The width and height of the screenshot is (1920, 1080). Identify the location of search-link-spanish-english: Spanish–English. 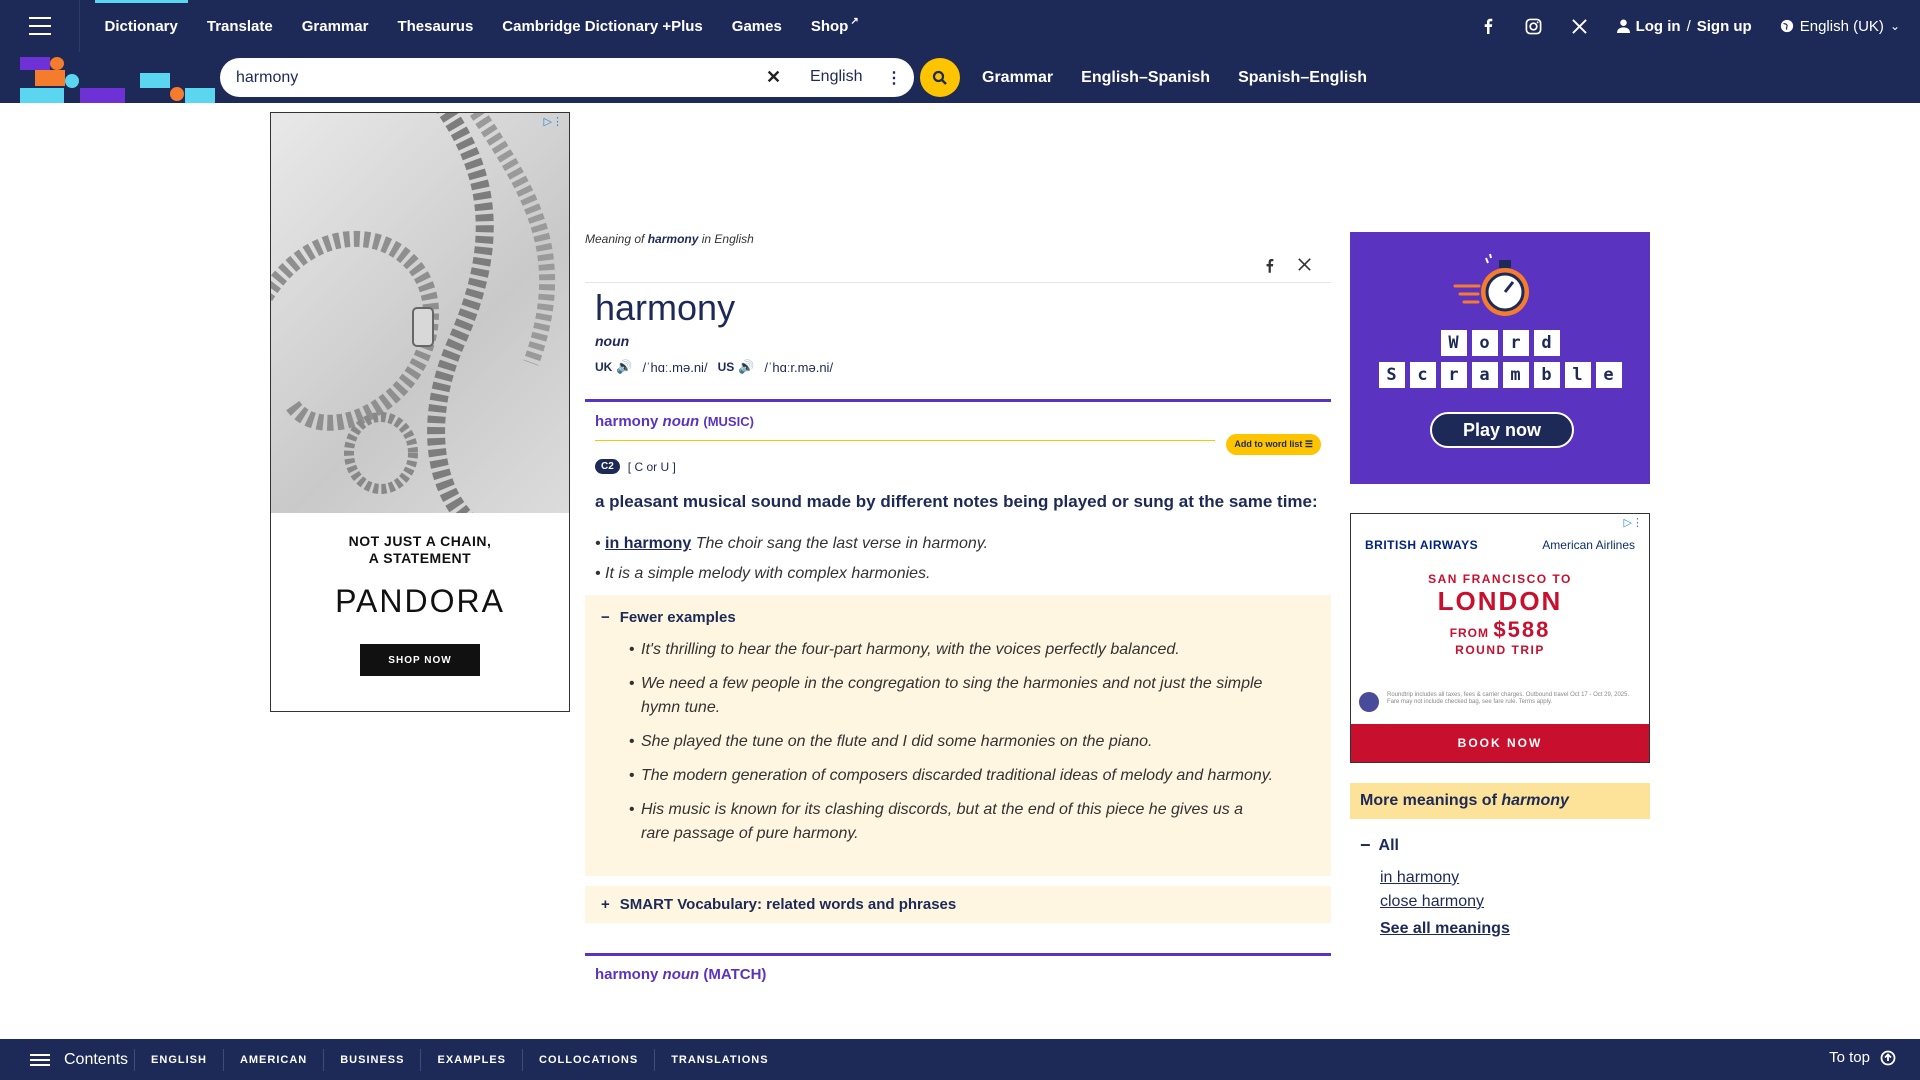
(1302, 78).